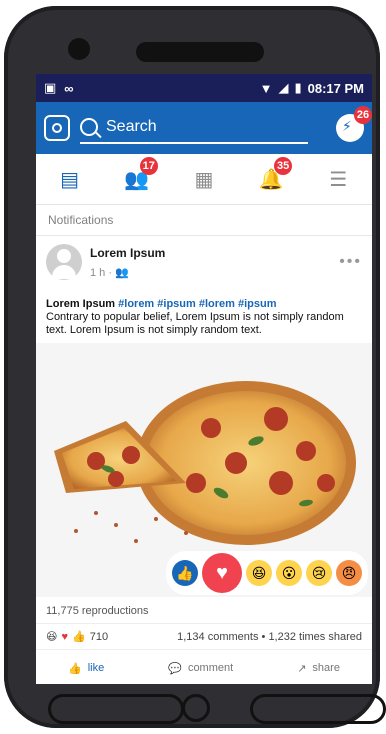  Describe the element at coordinates (338, 179) in the screenshot. I see `menu-icon: ☰` at that location.